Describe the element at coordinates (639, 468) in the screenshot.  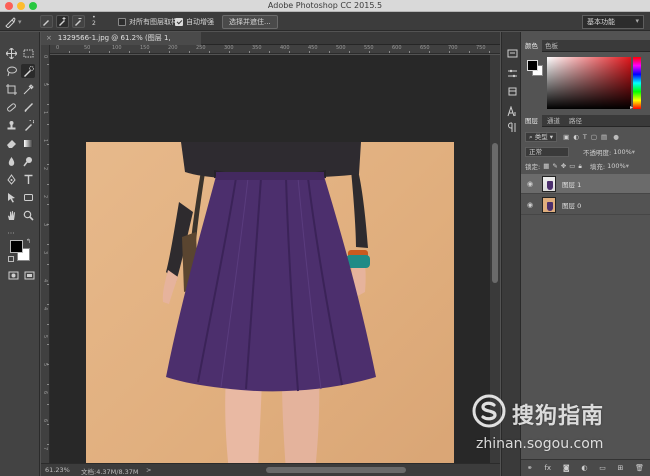
I see `trash-icon: 🗑︎` at that location.